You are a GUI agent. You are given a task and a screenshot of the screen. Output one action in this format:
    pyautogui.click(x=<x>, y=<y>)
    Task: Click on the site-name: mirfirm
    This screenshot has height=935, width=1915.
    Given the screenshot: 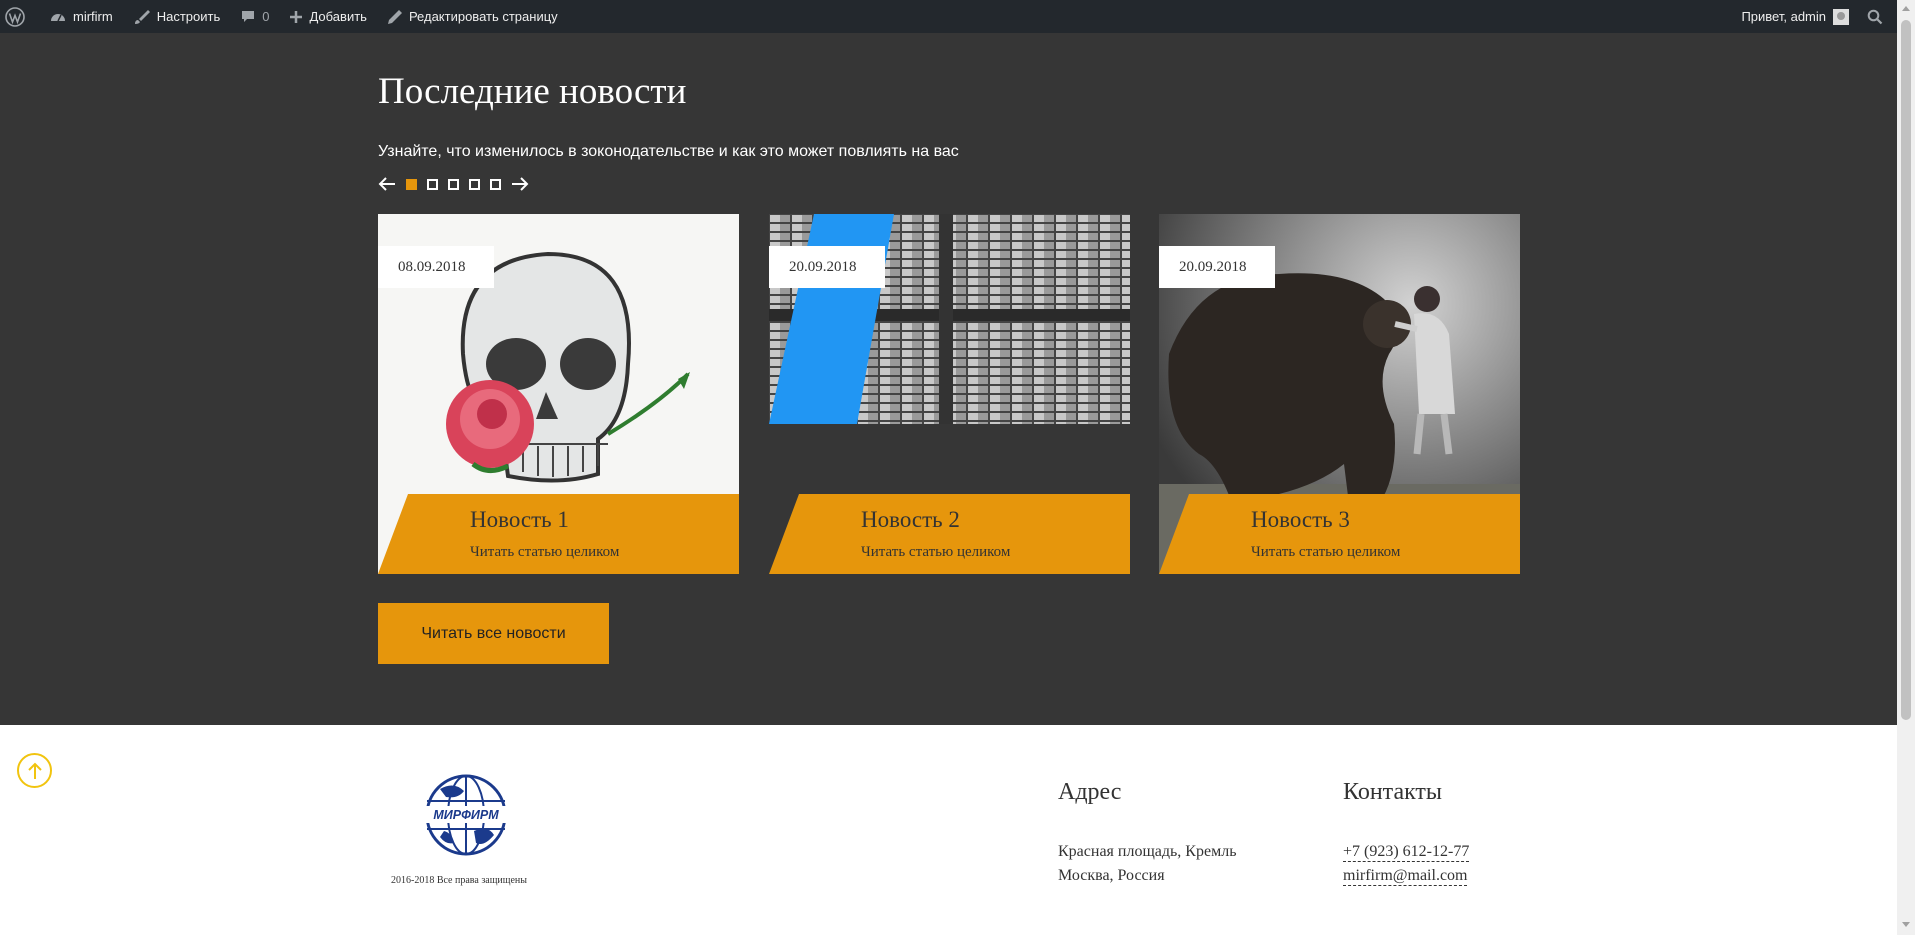 What is the action you would take?
    pyautogui.click(x=93, y=16)
    